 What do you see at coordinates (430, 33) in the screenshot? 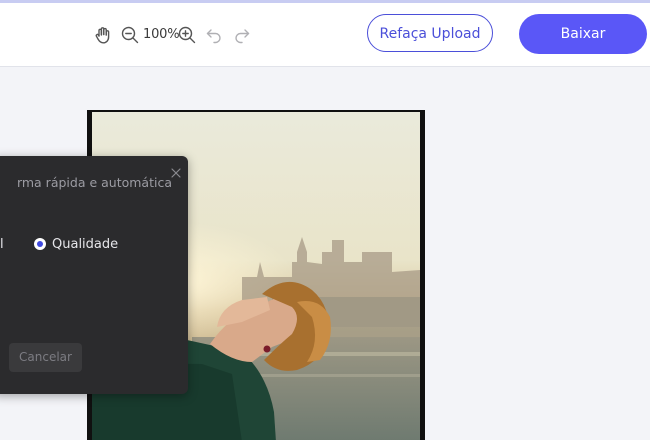
I see `reupload-button: Refaça Upload` at bounding box center [430, 33].